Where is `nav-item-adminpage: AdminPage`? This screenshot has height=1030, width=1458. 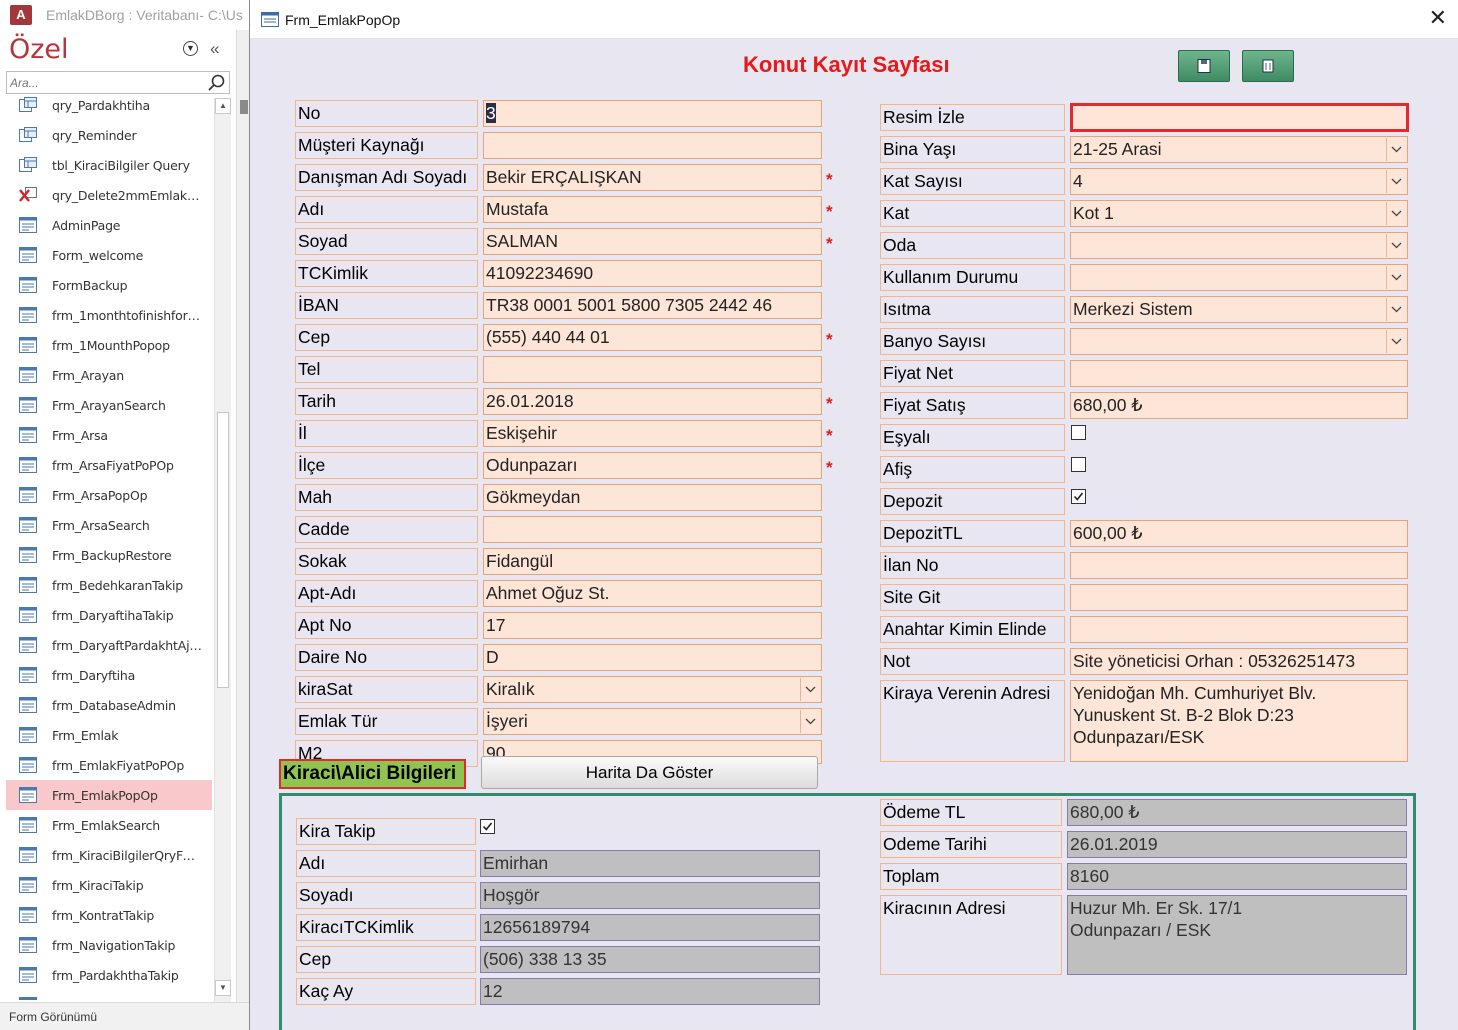
nav-item-adminpage: AdminPage is located at coordinates (106, 225).